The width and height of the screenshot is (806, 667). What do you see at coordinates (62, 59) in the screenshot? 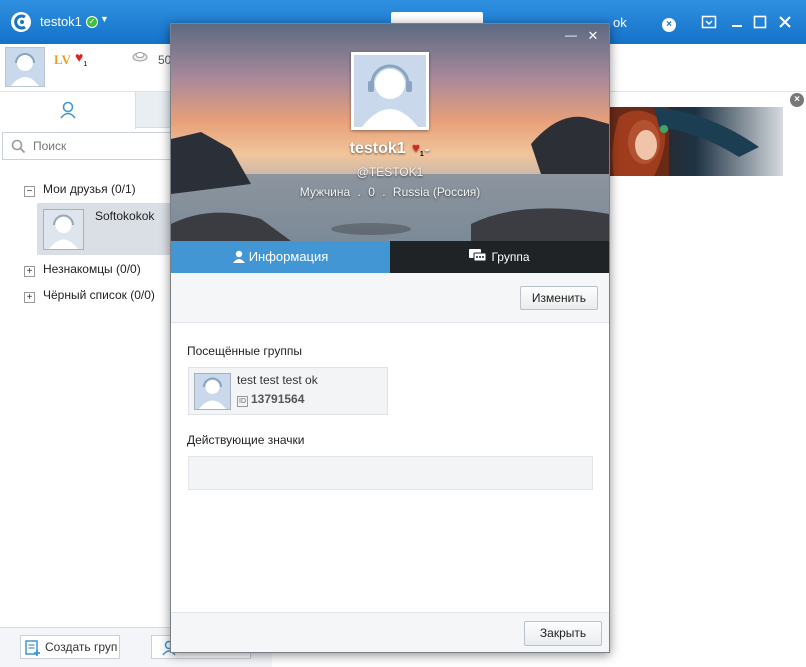
I see `level-label: LV` at bounding box center [62, 59].